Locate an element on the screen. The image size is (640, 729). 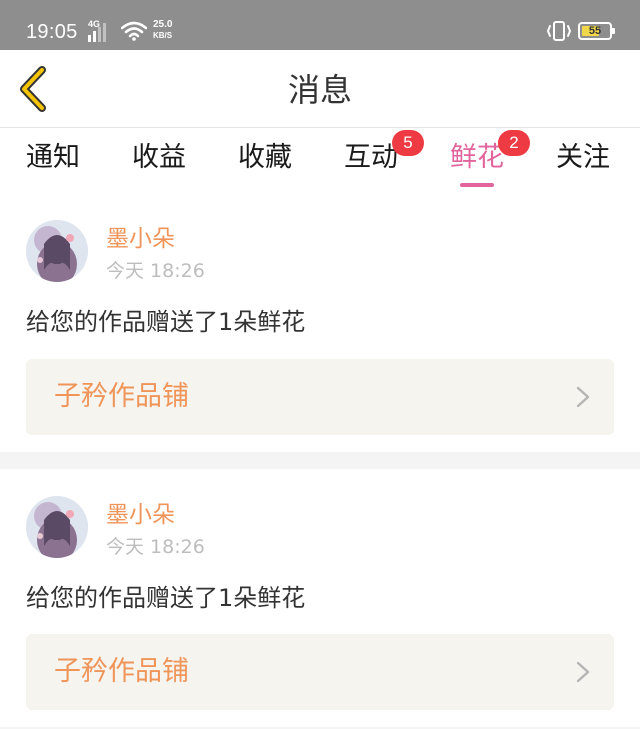
status-time: 19:05 is located at coordinates (52, 32).